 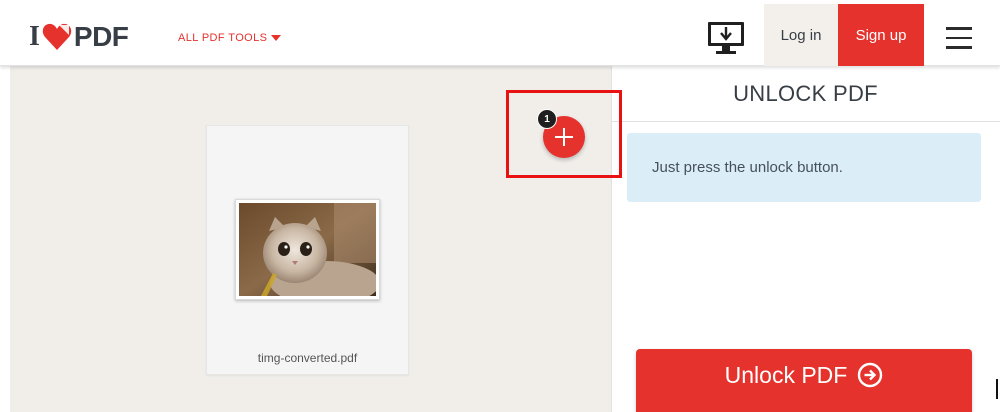 I want to click on file-thumbnail, so click(x=307, y=249).